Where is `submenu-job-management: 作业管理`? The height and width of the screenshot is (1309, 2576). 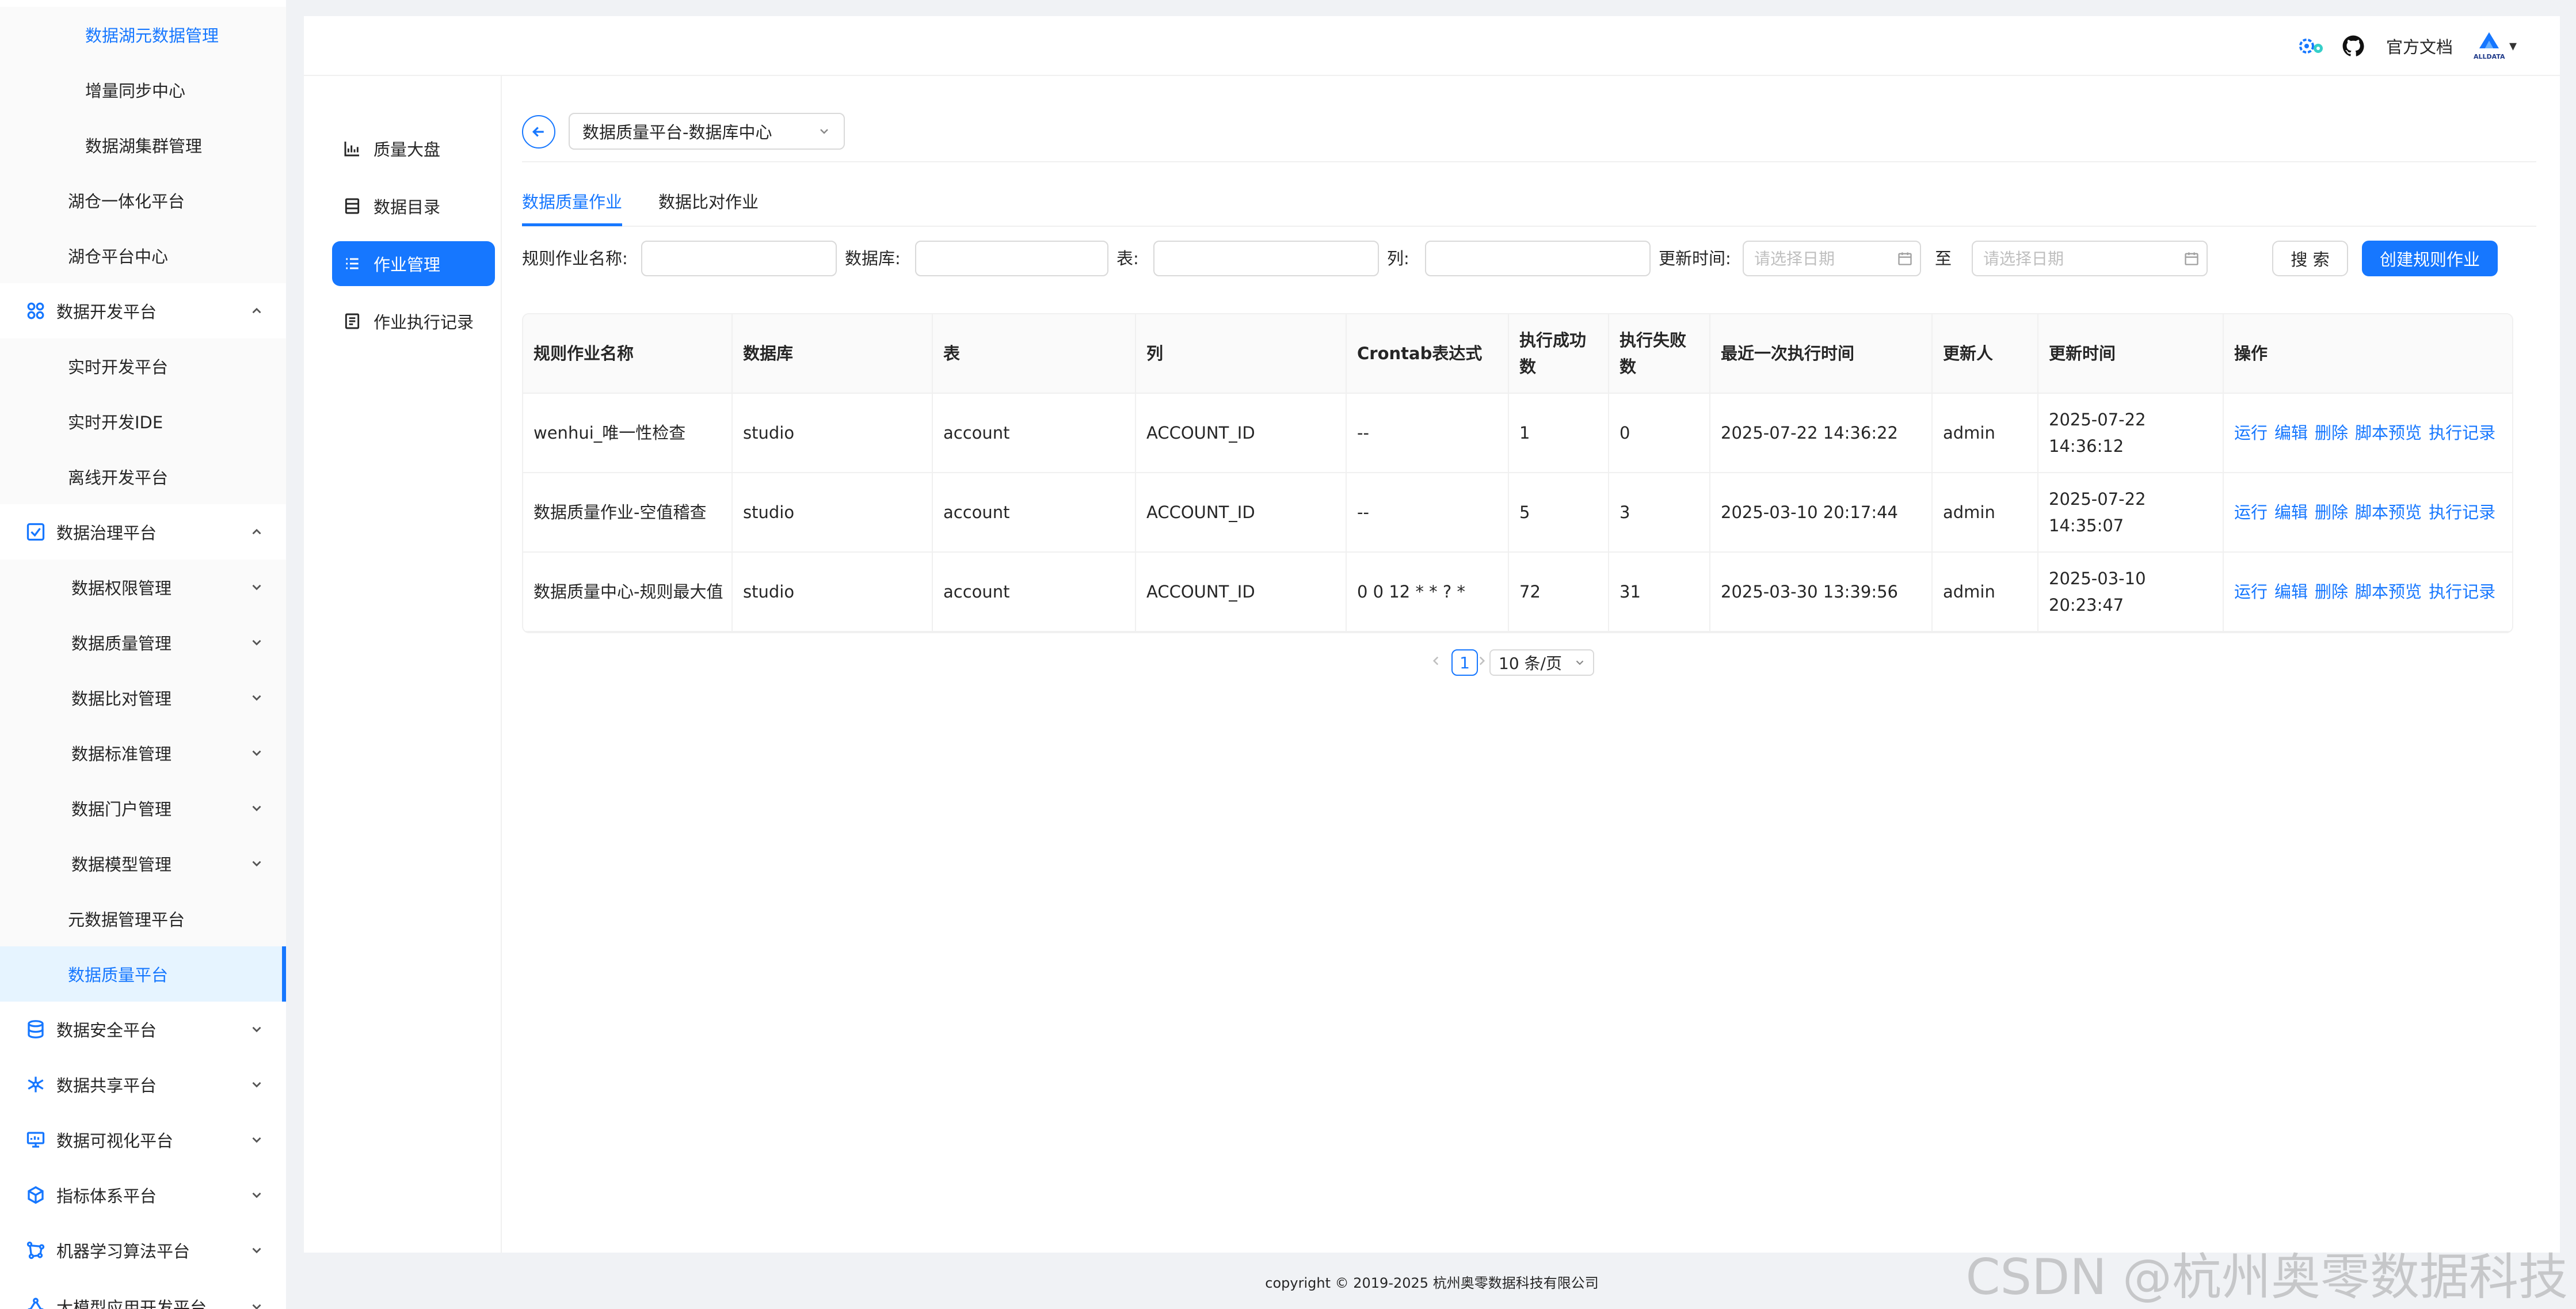 submenu-job-management: 作业管理 is located at coordinates (413, 263).